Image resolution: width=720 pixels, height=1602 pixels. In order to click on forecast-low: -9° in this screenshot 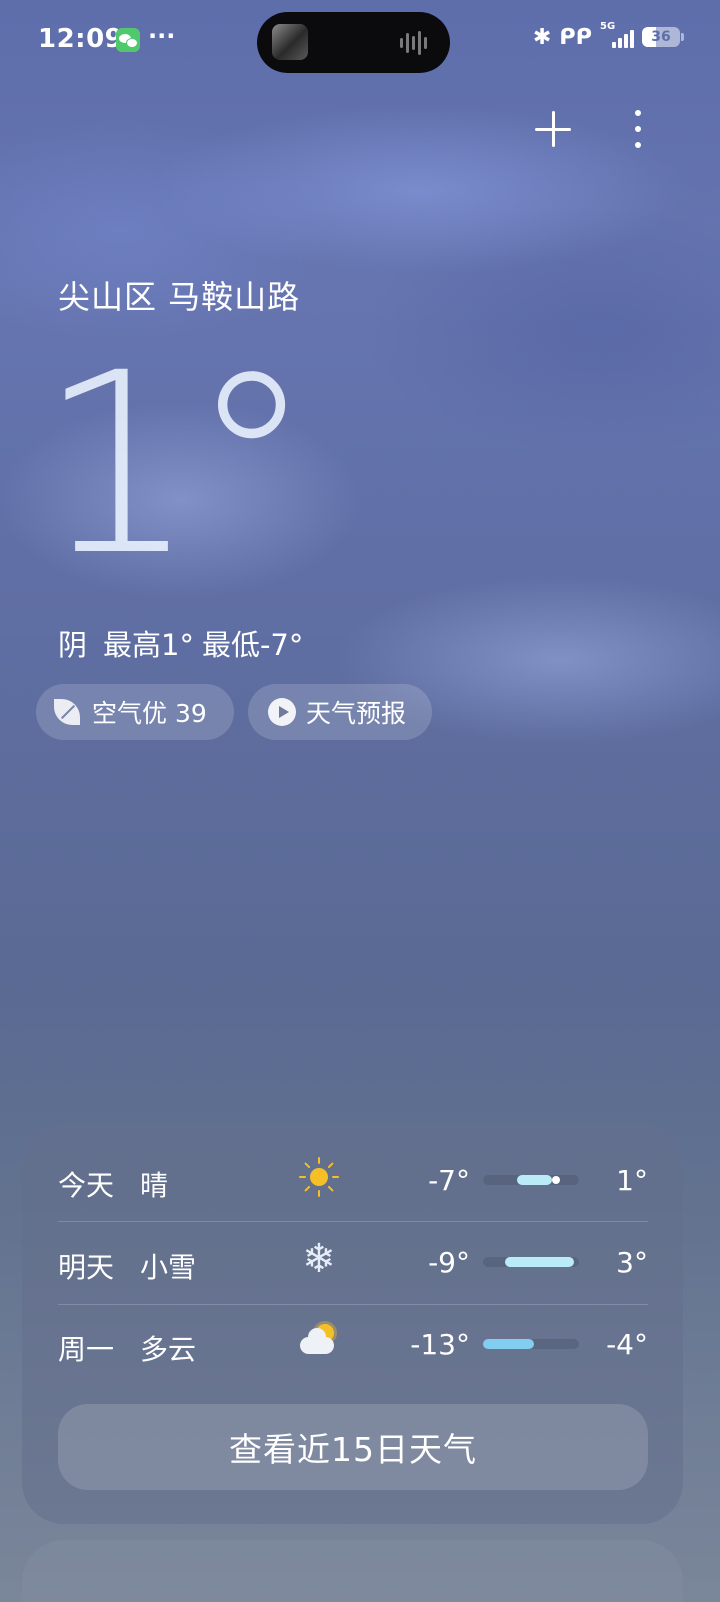, I will do `click(449, 1262)`.